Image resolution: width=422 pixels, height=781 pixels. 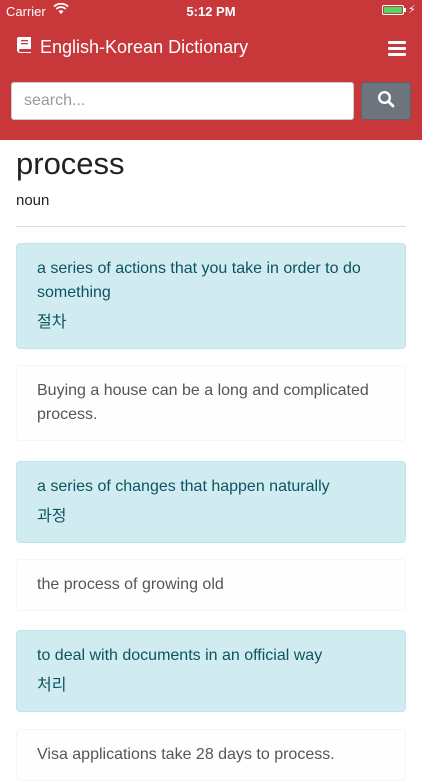 I want to click on app-title: English-Korean Dictionary, so click(x=144, y=47).